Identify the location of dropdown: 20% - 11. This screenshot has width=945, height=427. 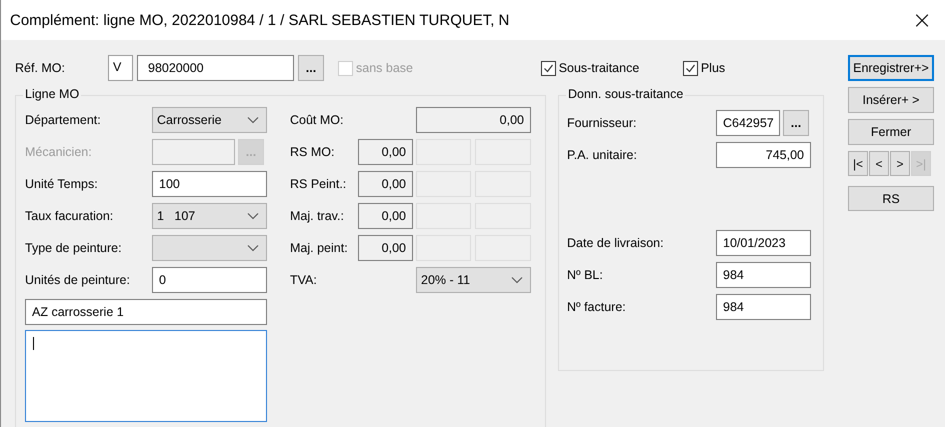
(473, 280).